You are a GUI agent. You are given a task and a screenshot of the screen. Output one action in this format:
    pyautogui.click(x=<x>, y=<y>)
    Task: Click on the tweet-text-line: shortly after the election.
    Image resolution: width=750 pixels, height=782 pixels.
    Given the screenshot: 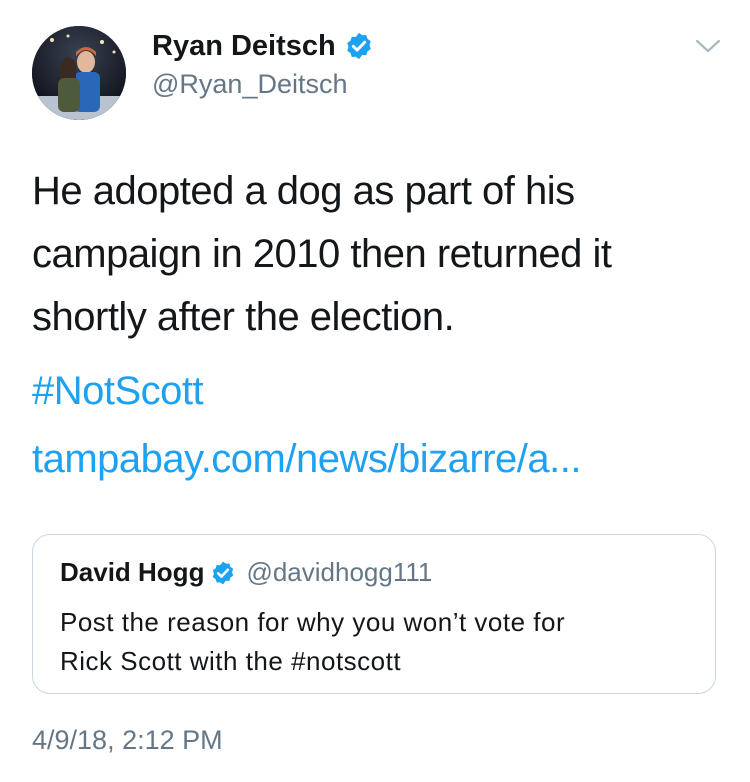 What is the action you would take?
    pyautogui.click(x=243, y=317)
    